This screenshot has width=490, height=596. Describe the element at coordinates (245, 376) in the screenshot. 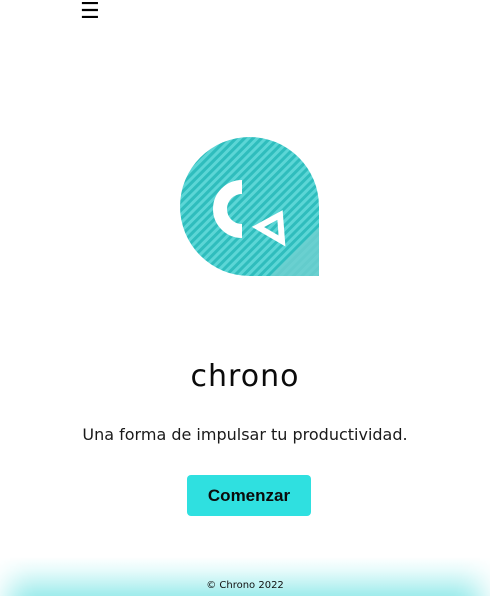

I see `brand-name: chrono` at that location.